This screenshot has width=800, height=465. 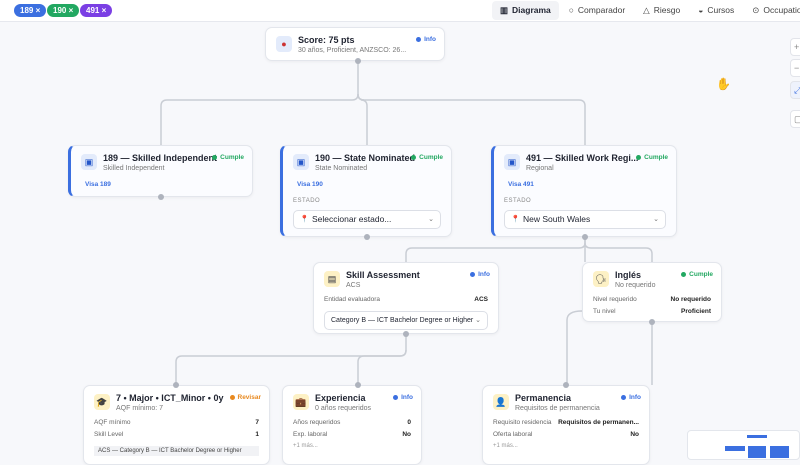 What do you see at coordinates (98, 184) in the screenshot?
I see `visa-link: Visa 189` at bounding box center [98, 184].